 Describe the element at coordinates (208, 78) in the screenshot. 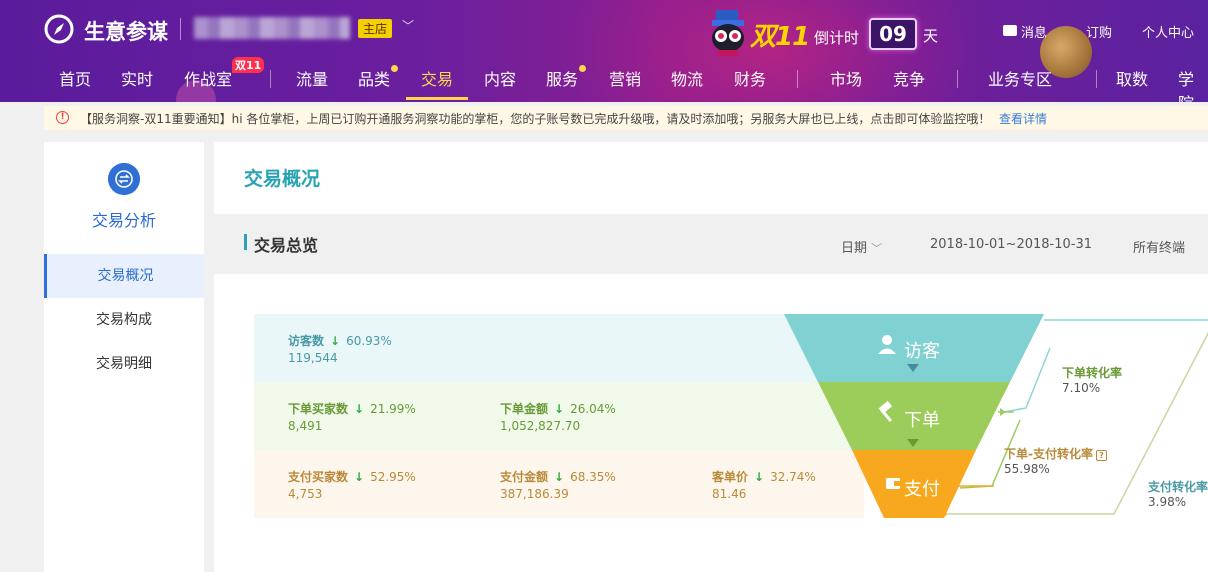

I see `nav-item-war-room: 作战室` at that location.